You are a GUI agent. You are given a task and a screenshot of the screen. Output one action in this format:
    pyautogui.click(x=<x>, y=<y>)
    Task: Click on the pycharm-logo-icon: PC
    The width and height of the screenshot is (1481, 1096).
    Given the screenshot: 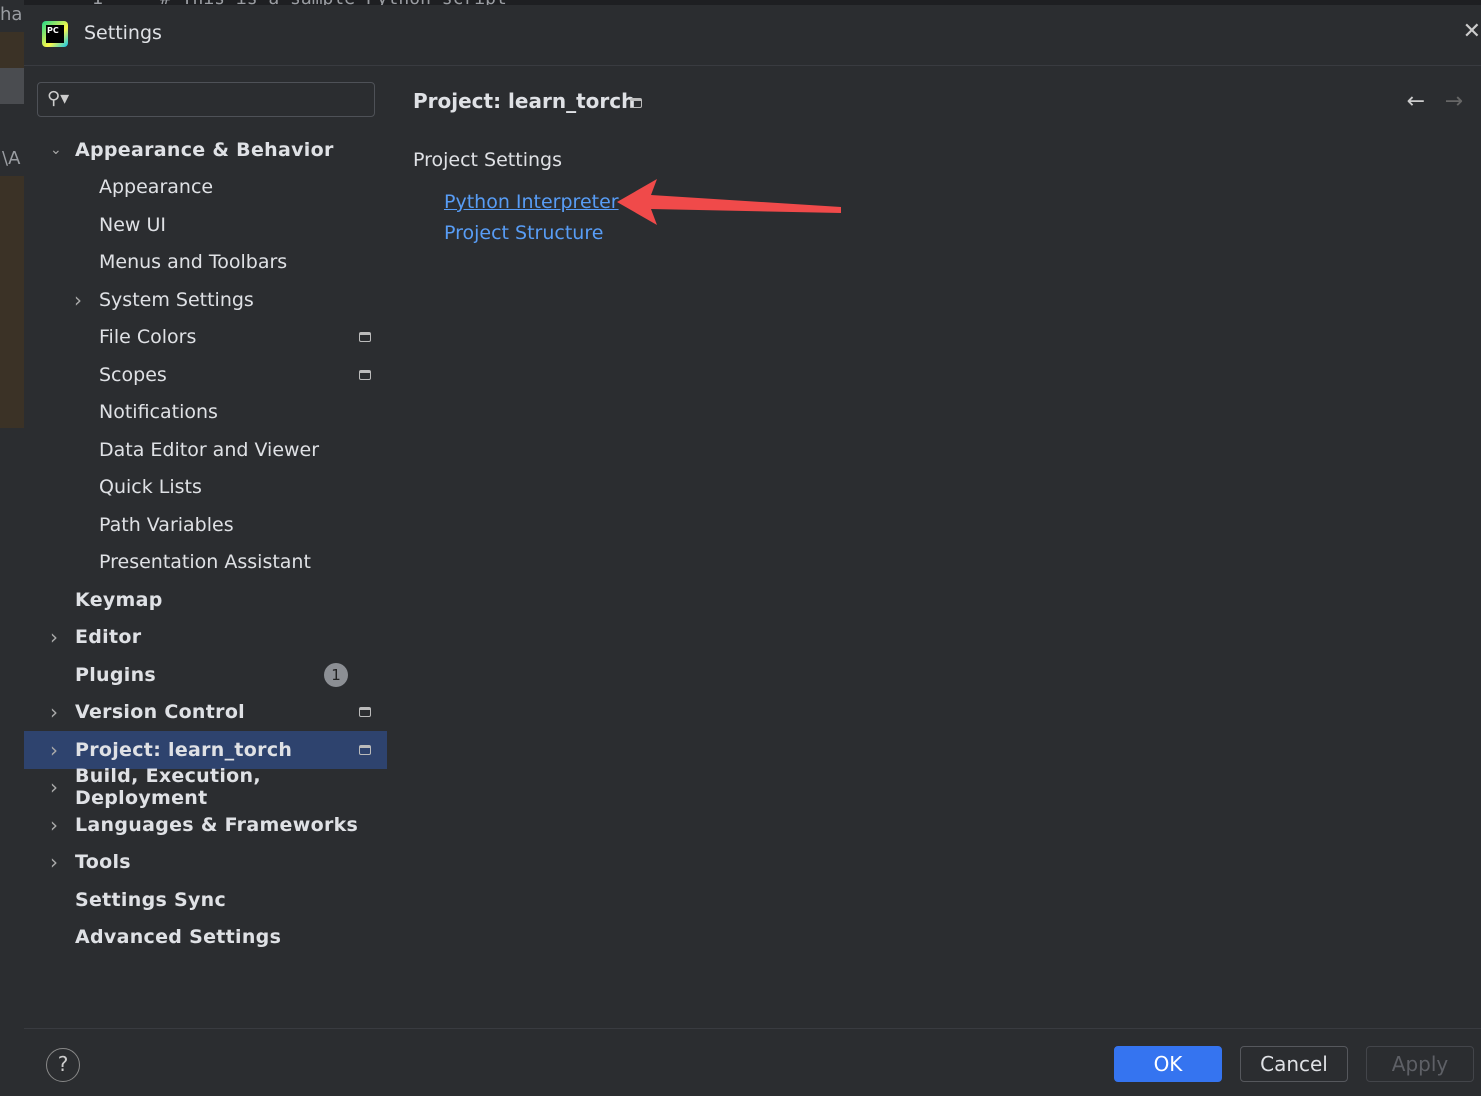 What is the action you would take?
    pyautogui.click(x=55, y=34)
    